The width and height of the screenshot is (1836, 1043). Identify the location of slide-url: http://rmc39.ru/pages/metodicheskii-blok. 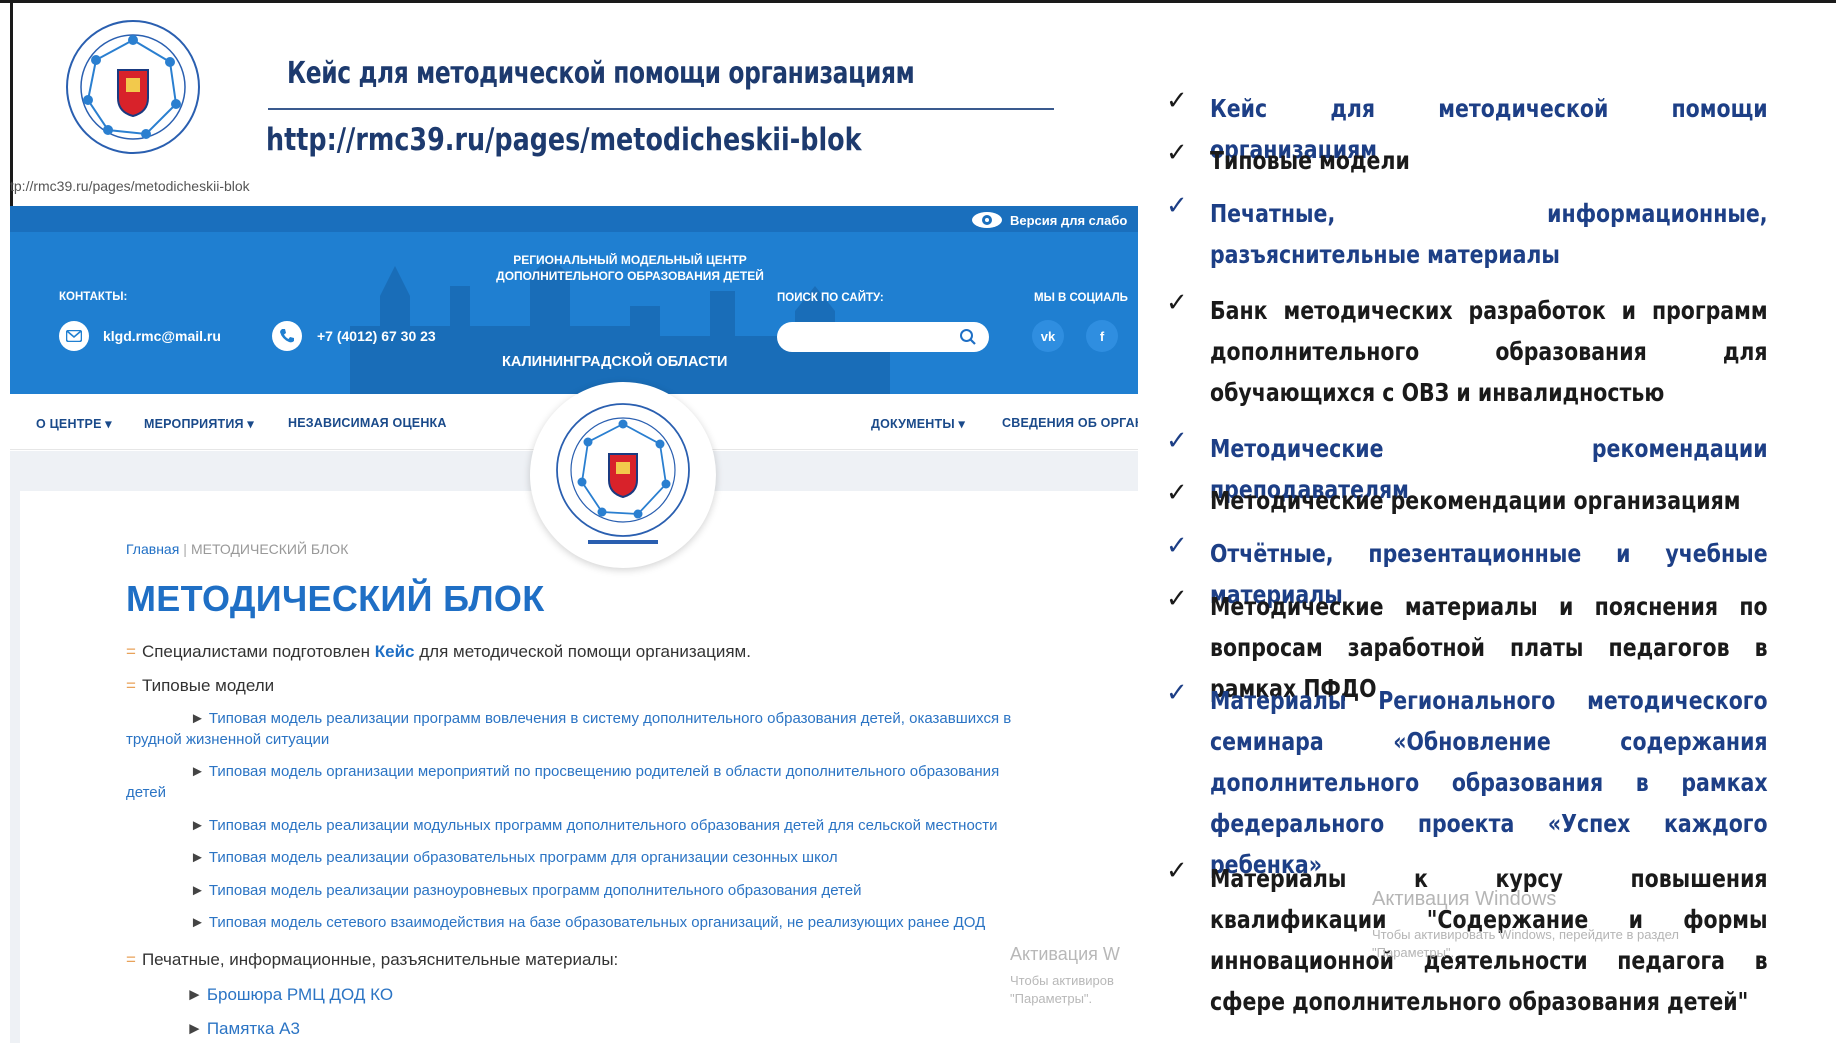
(564, 140).